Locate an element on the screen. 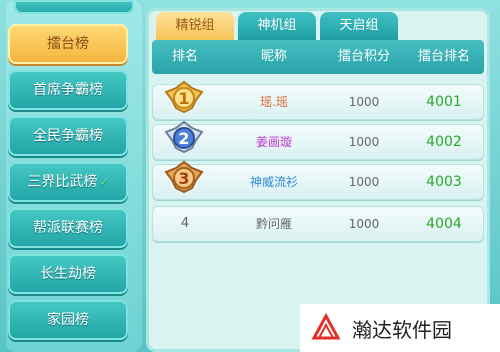 The width and height of the screenshot is (500, 352). arena-position: 4004 is located at coordinates (444, 224).